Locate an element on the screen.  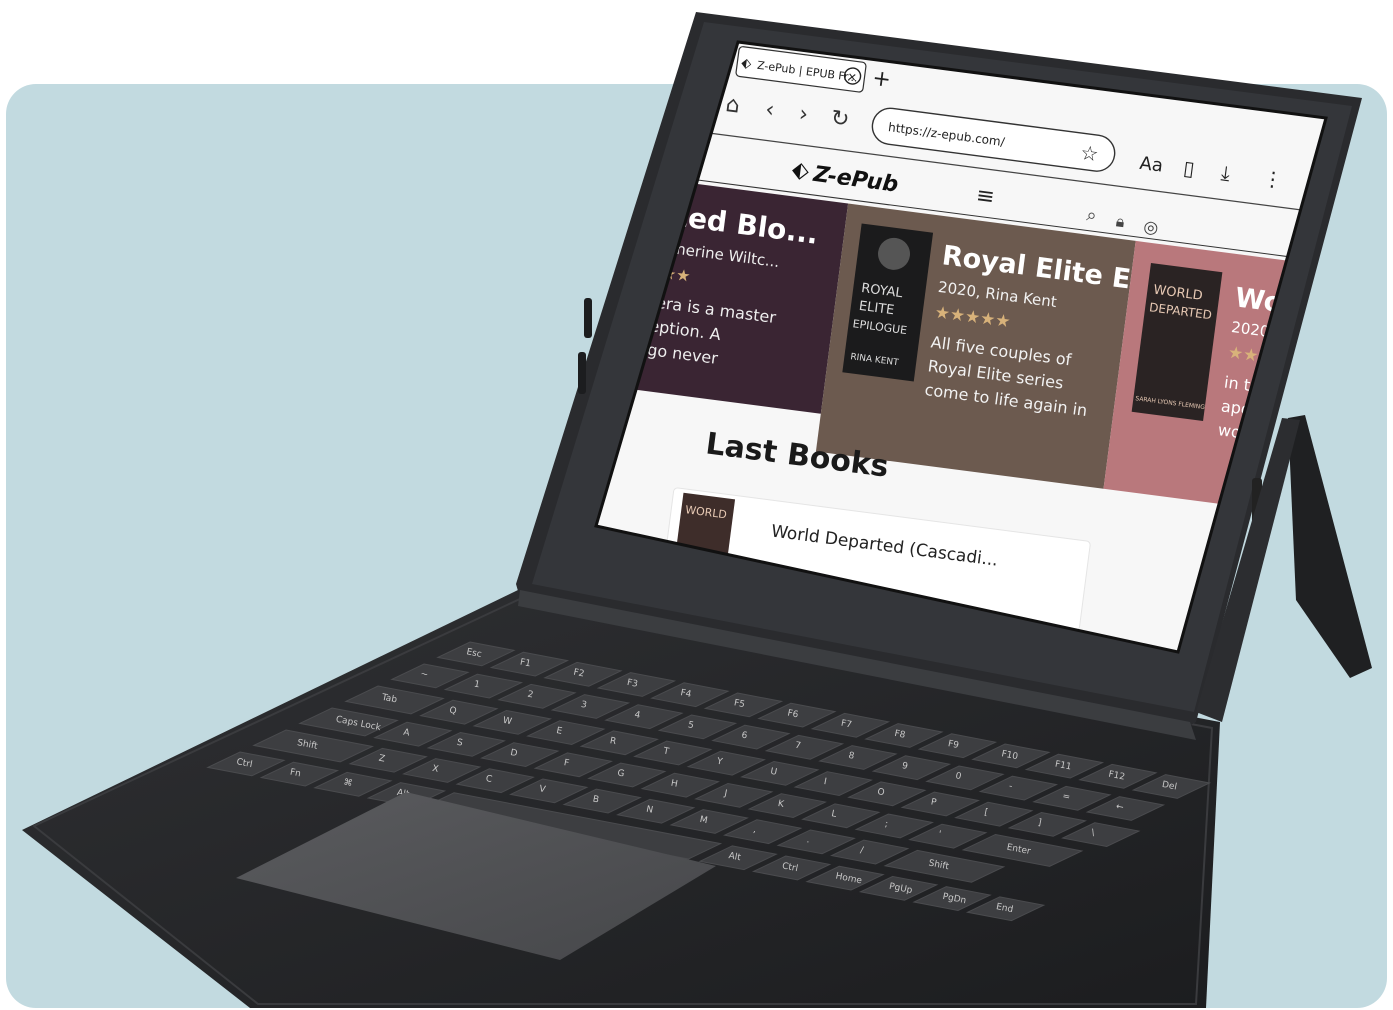
keyboard-key-label: F7 is located at coordinates (846, 725).